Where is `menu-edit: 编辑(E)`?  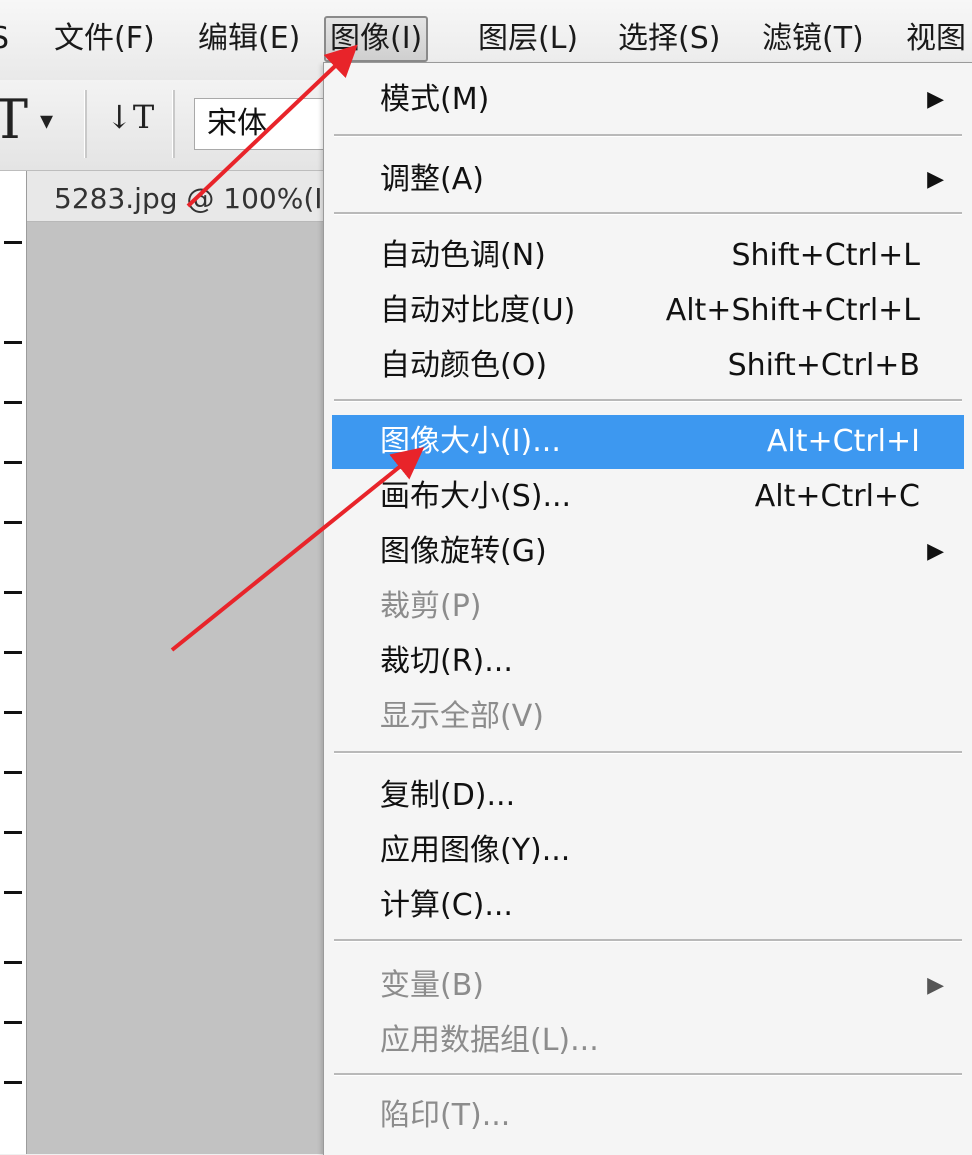
menu-edit: 编辑(E) is located at coordinates (249, 39).